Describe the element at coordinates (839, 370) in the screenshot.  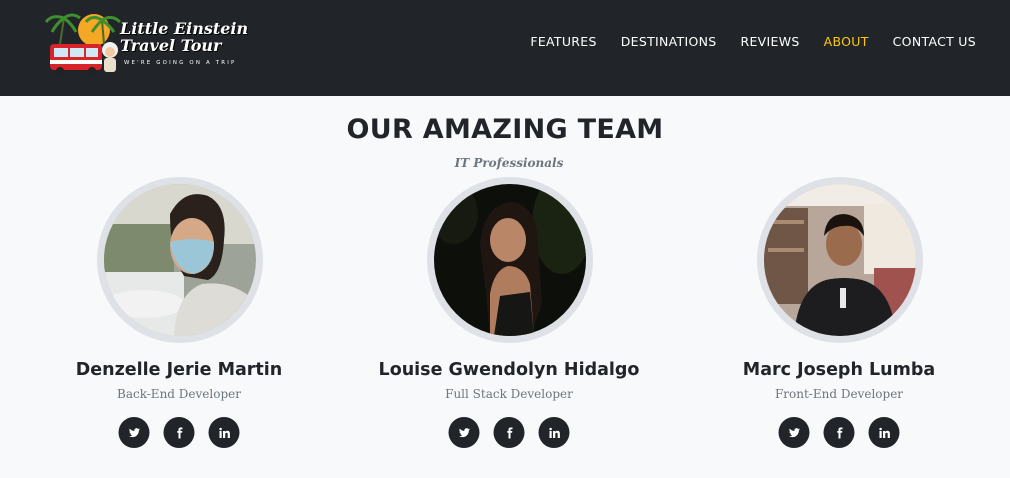
I see `member-name: Marc Joseph Lumba` at that location.